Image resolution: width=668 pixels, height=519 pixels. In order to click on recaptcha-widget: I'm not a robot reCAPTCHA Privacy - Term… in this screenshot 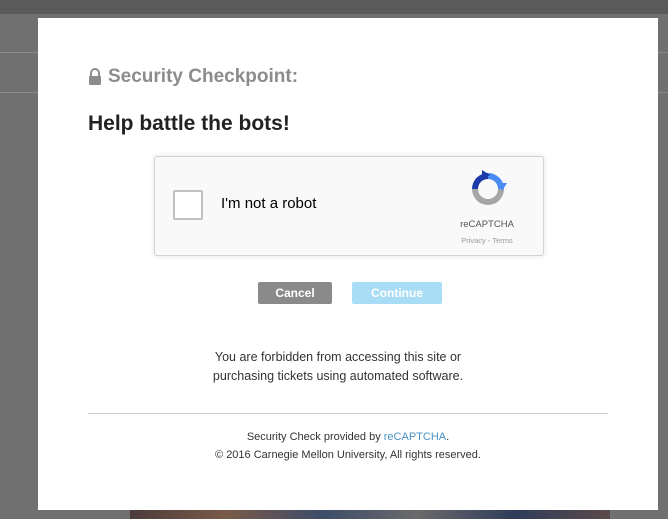, I will do `click(349, 206)`.